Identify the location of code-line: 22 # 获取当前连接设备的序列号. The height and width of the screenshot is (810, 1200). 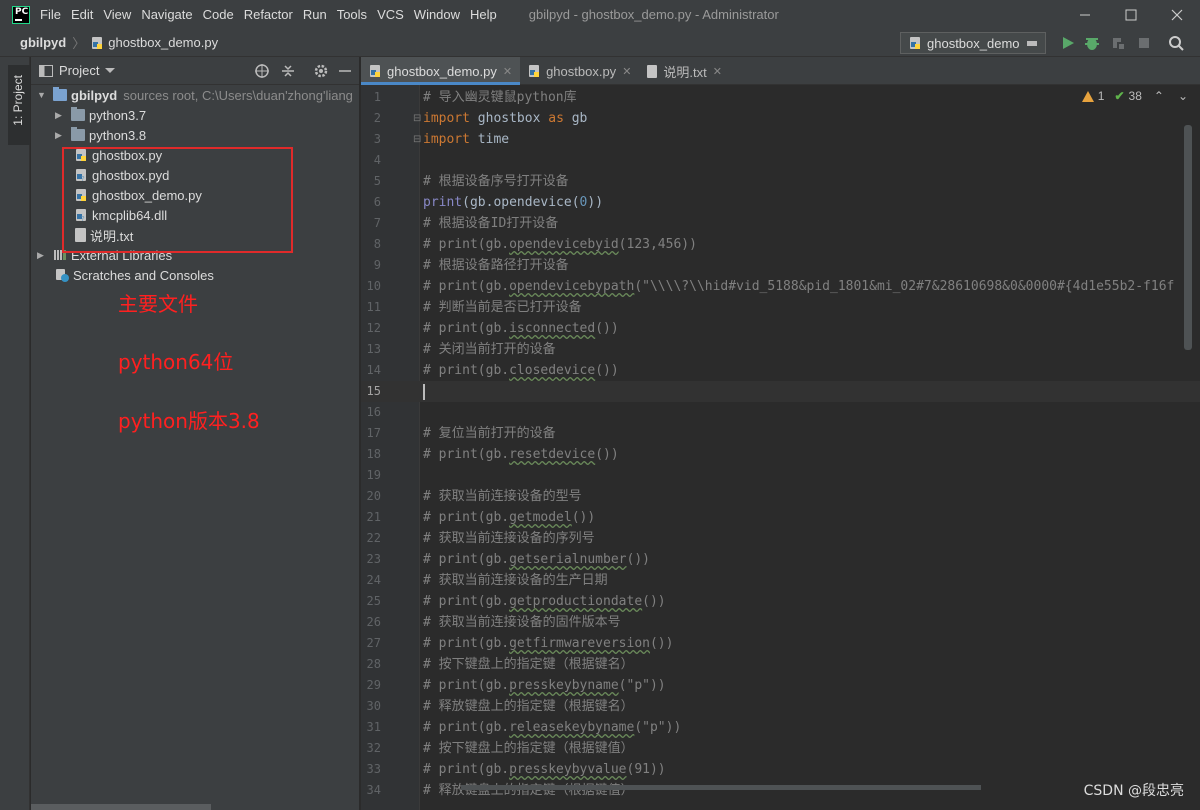
(780, 538).